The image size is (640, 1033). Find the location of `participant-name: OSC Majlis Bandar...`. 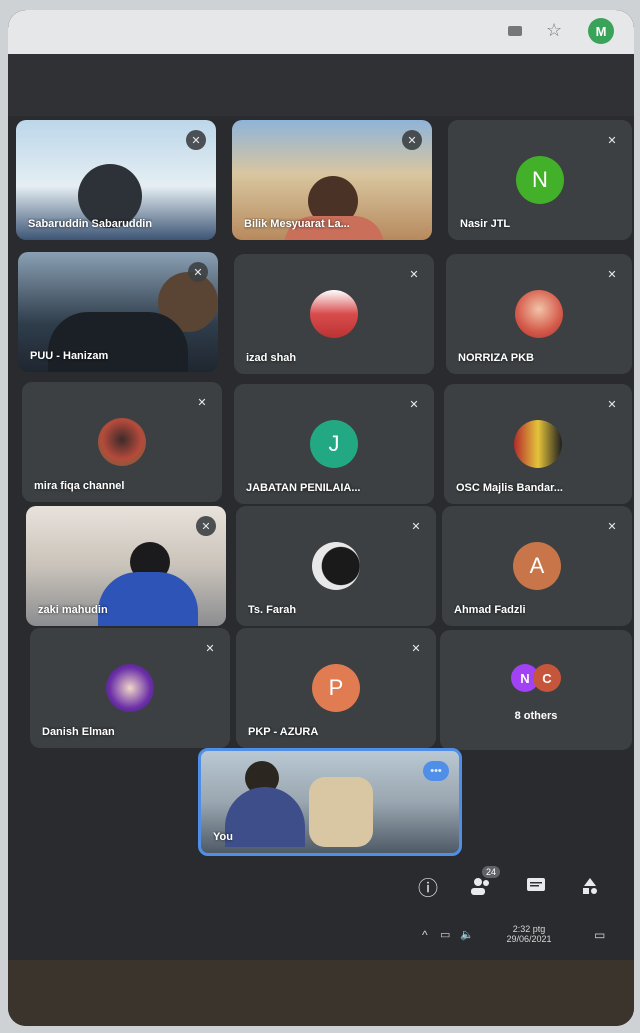

participant-name: OSC Majlis Bandar... is located at coordinates (509, 488).